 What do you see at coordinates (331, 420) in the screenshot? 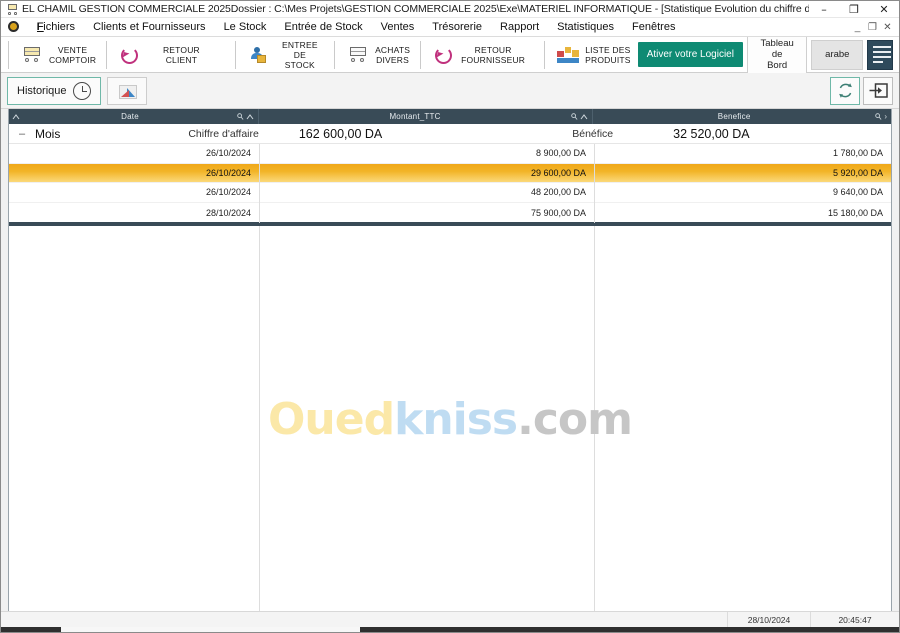
I see `watermark-part-1: Oued` at bounding box center [331, 420].